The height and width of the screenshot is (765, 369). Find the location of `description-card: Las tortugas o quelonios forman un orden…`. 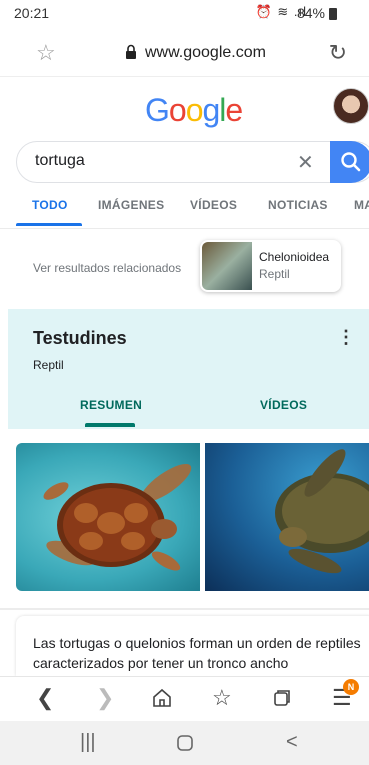

description-card: Las tortugas o quelonios forman un orden… is located at coordinates (192, 646).